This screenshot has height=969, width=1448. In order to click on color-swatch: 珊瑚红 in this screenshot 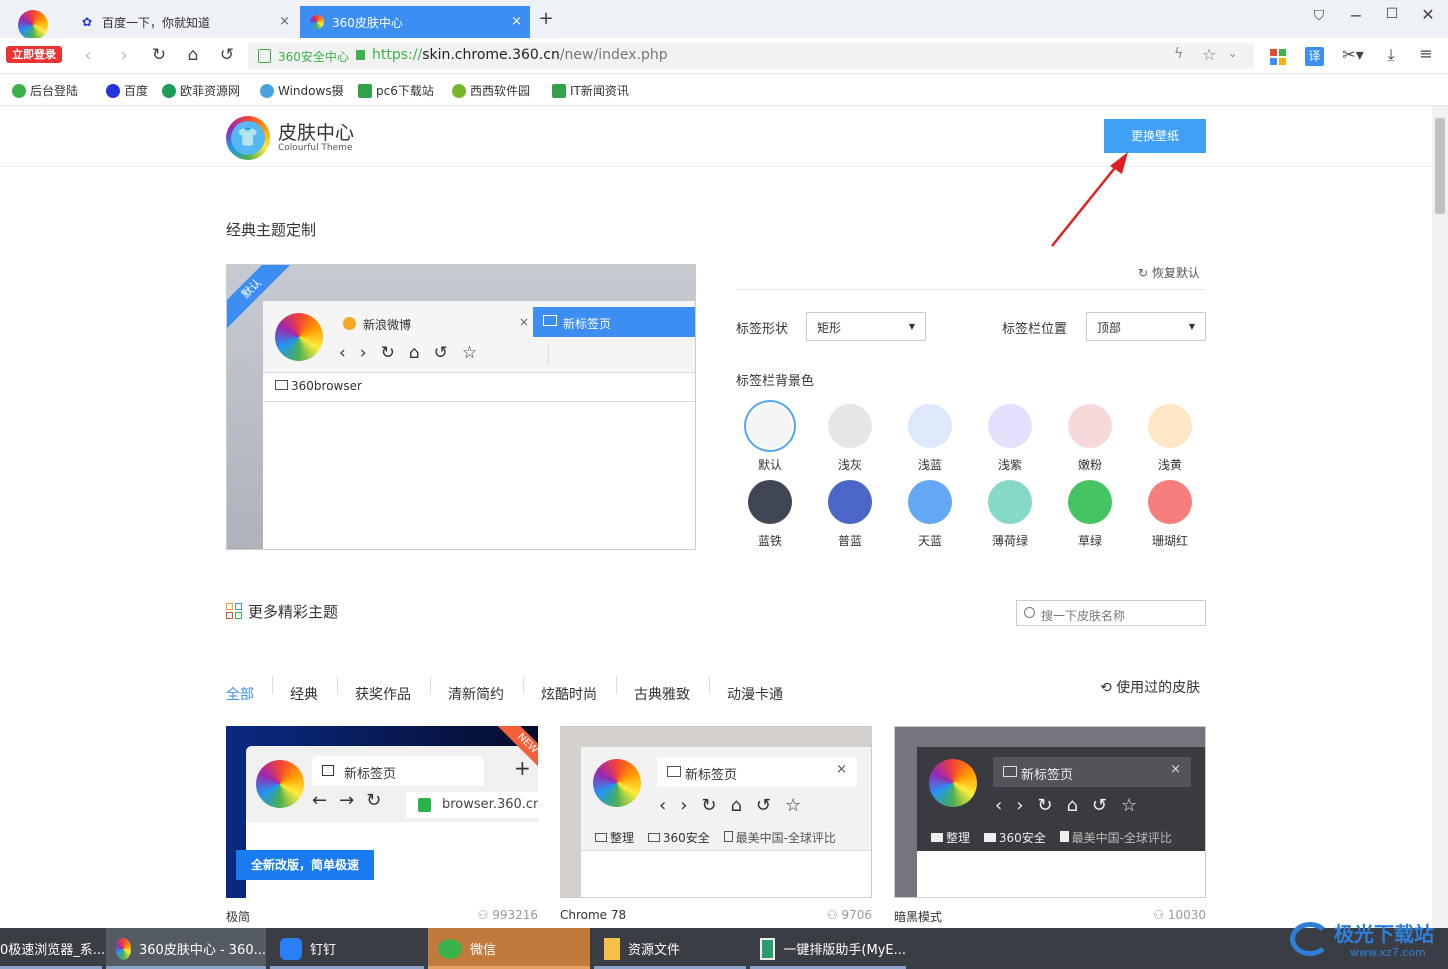, I will do `click(1170, 515)`.